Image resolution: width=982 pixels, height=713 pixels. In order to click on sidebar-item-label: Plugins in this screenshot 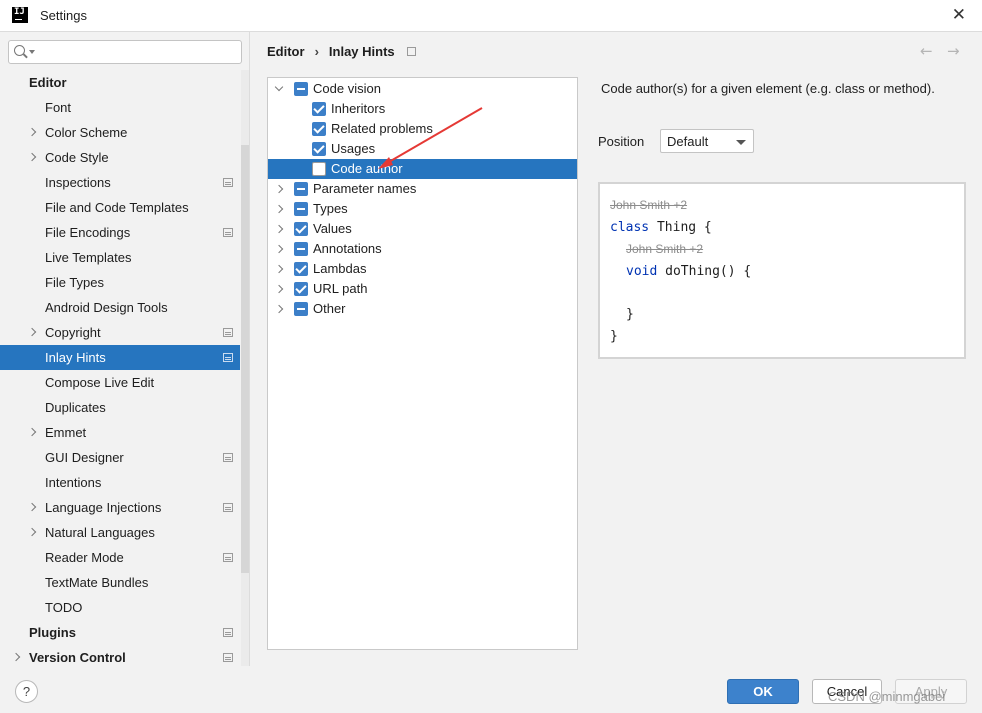, I will do `click(52, 632)`.